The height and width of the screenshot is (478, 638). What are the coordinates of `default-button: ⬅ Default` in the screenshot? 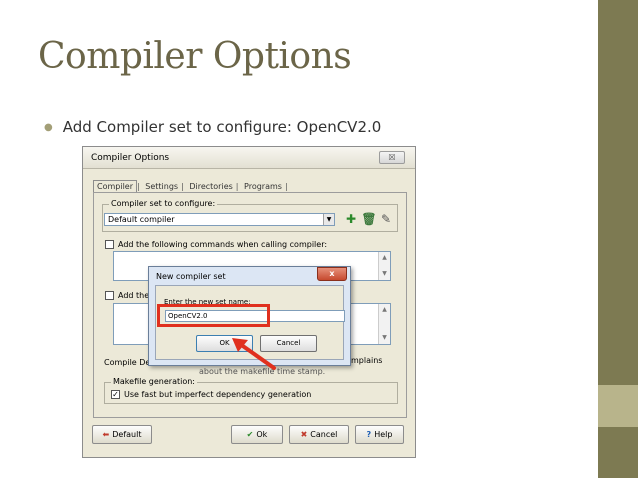 It's located at (122, 434).